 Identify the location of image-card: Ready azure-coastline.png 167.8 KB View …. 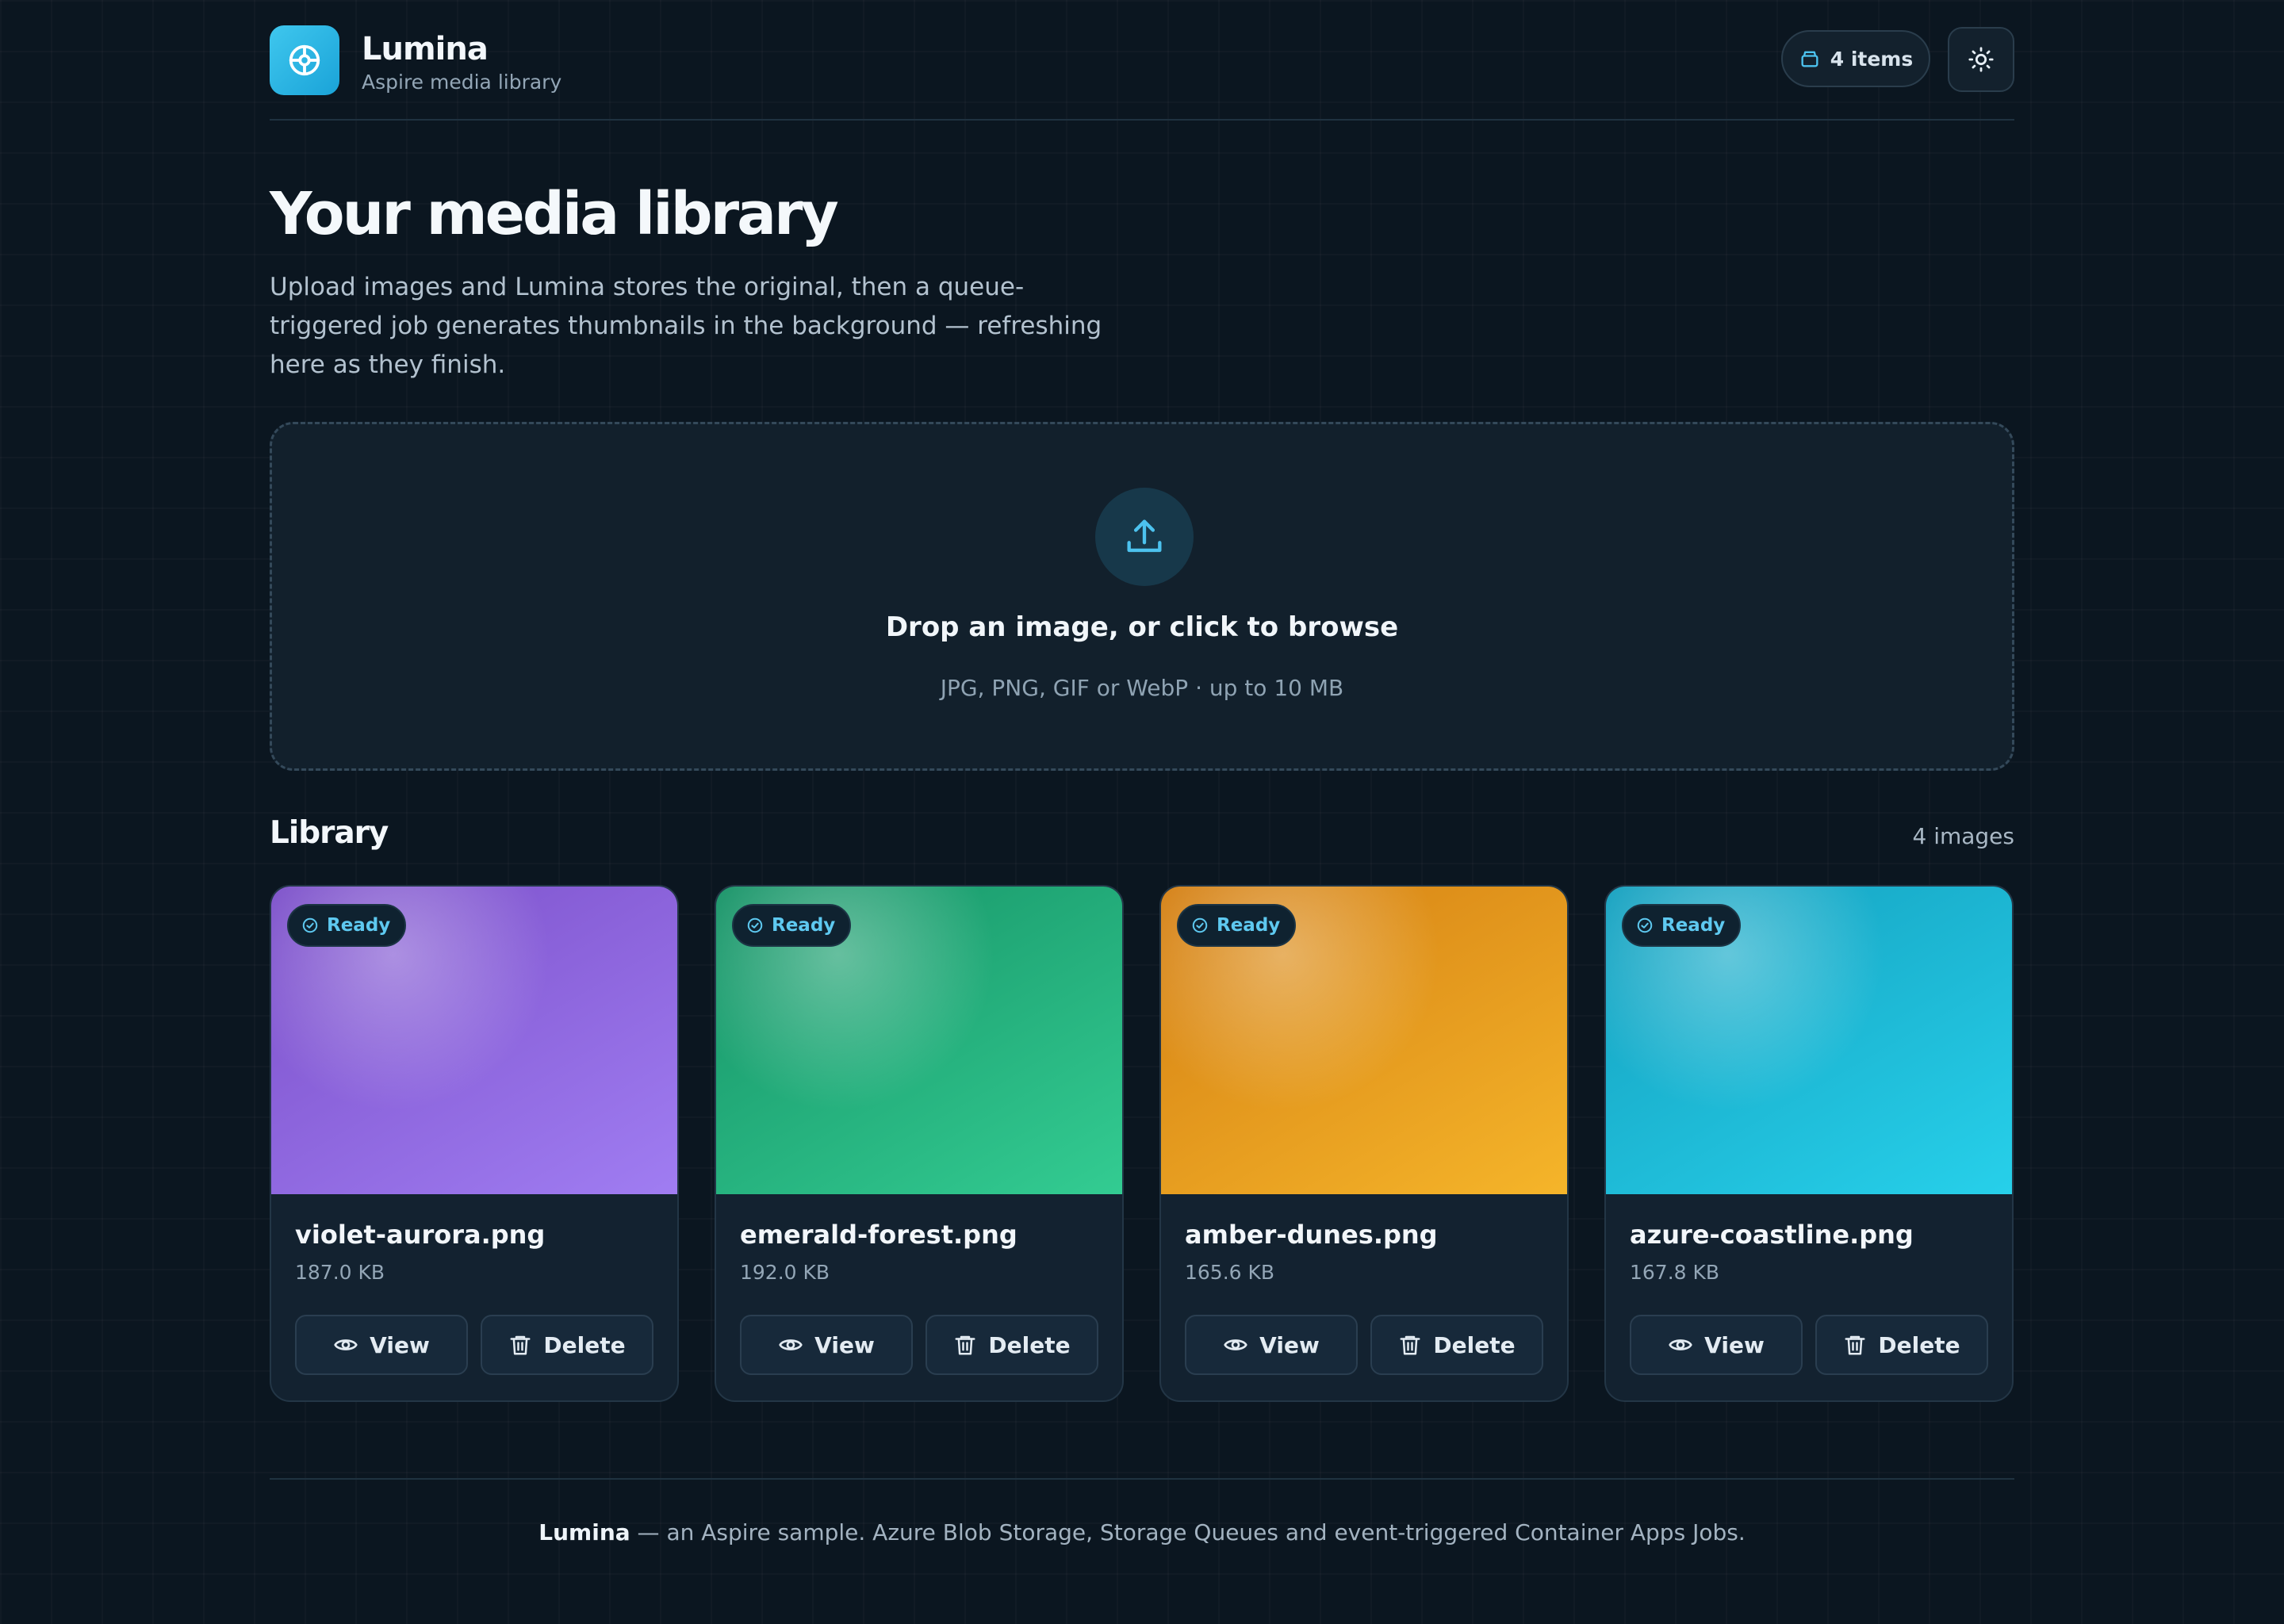
(1809, 1143).